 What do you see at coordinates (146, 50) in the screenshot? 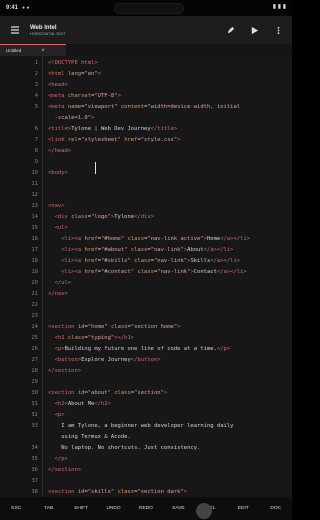
I see `tab-bar: Untitled ×` at bounding box center [146, 50].